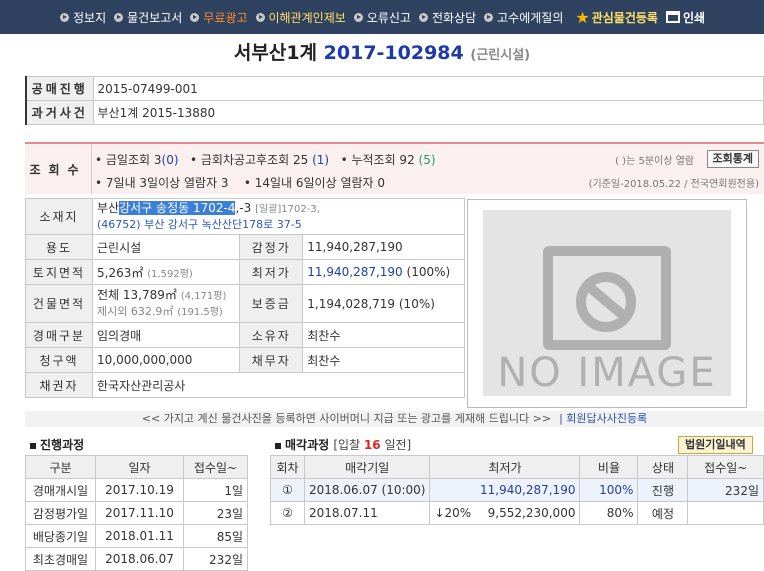 The width and height of the screenshot is (764, 571). What do you see at coordinates (287, 209) in the screenshot?
I see `location-bulk: [일괄]1702-3,` at bounding box center [287, 209].